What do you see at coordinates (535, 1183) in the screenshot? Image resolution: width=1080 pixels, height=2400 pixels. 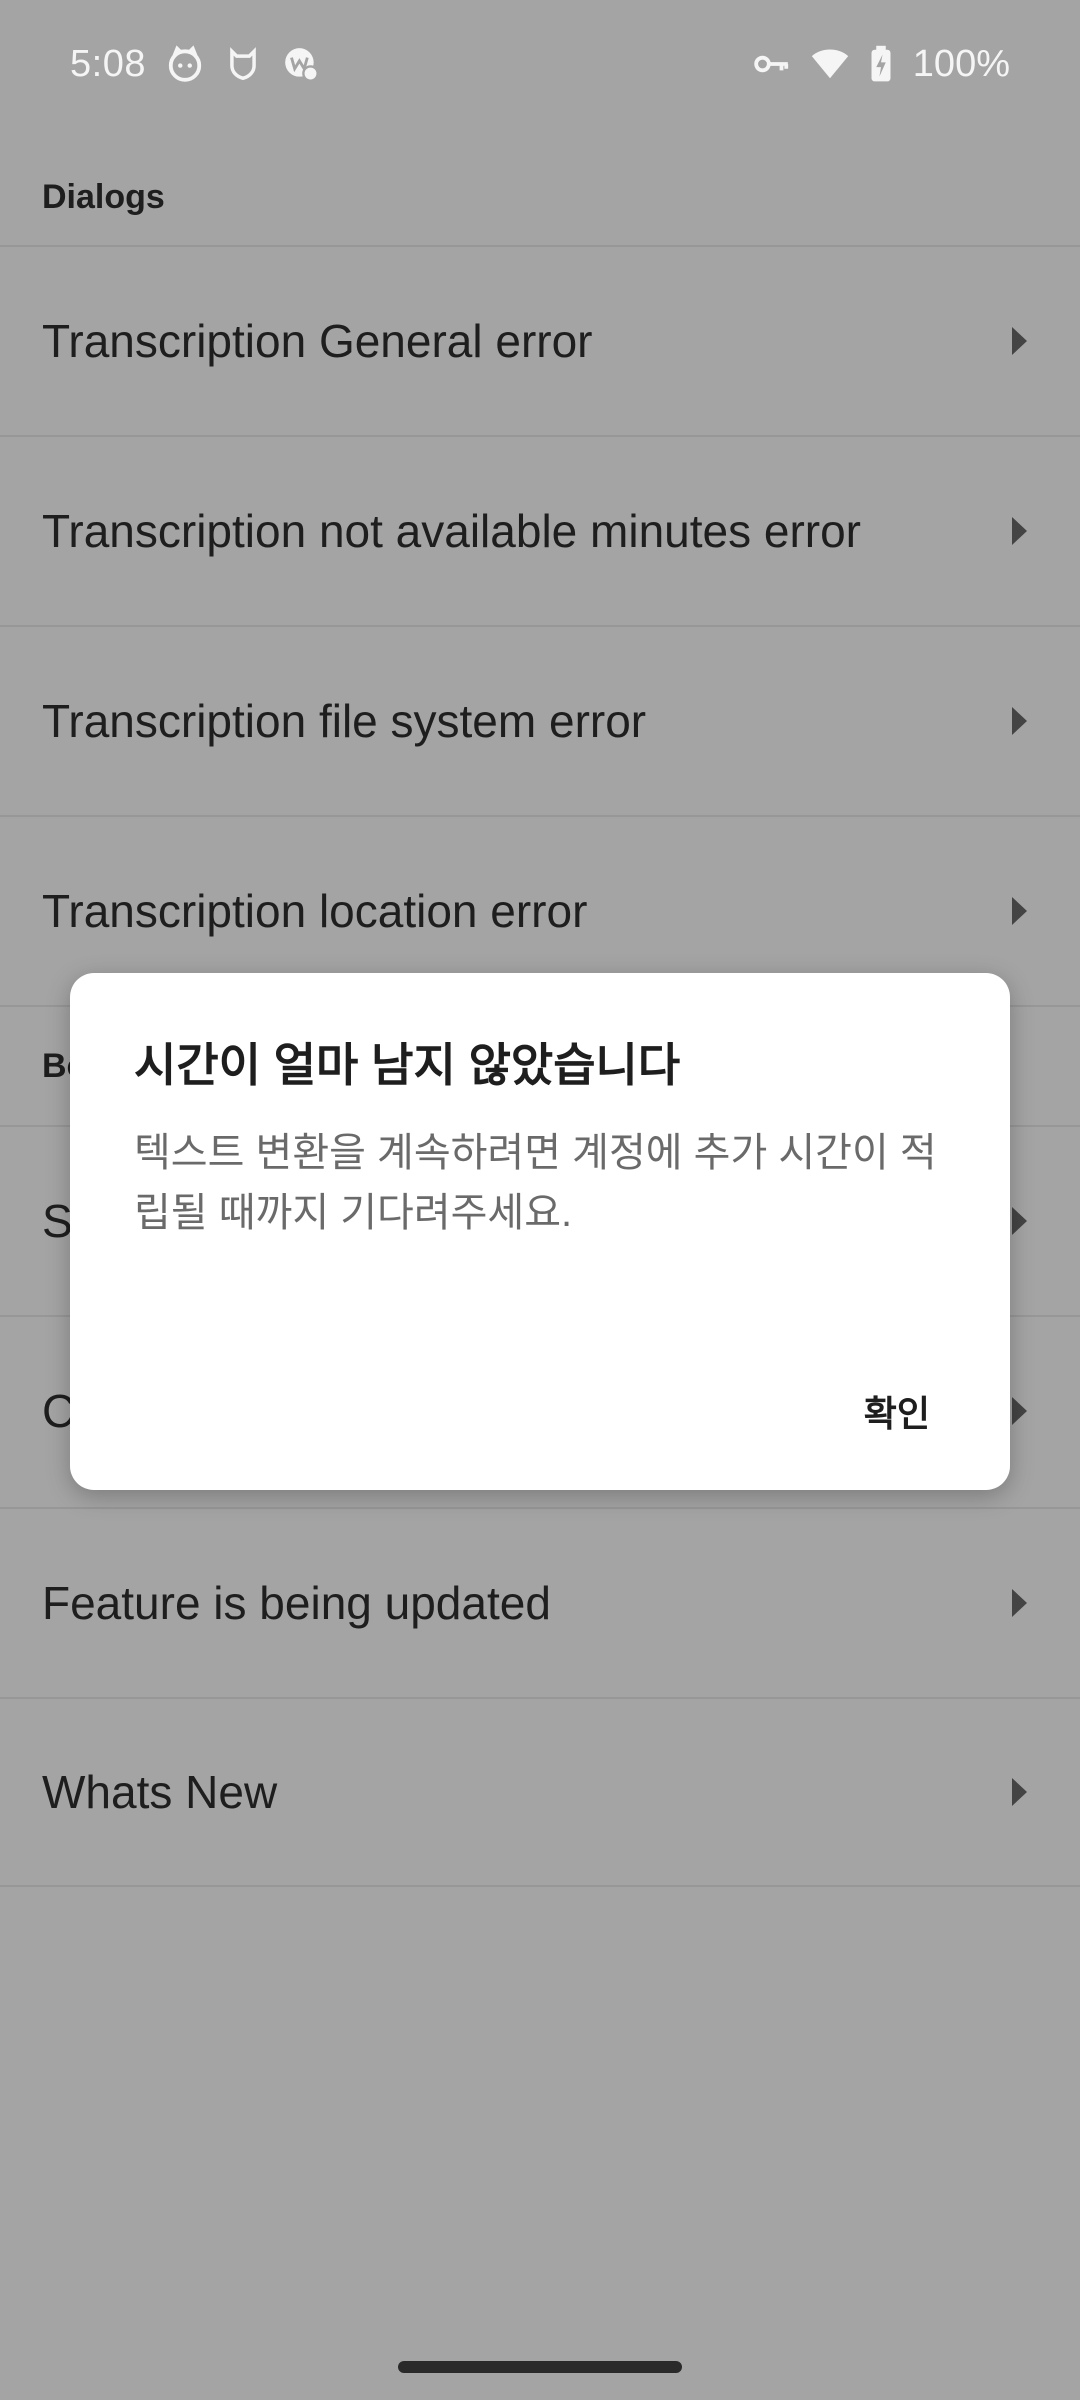 I see `dialog-message: 텍스트 변환을 계속하려면 계정에 추가 시간이 적립될 때까지 기다려주세요.` at bounding box center [535, 1183].